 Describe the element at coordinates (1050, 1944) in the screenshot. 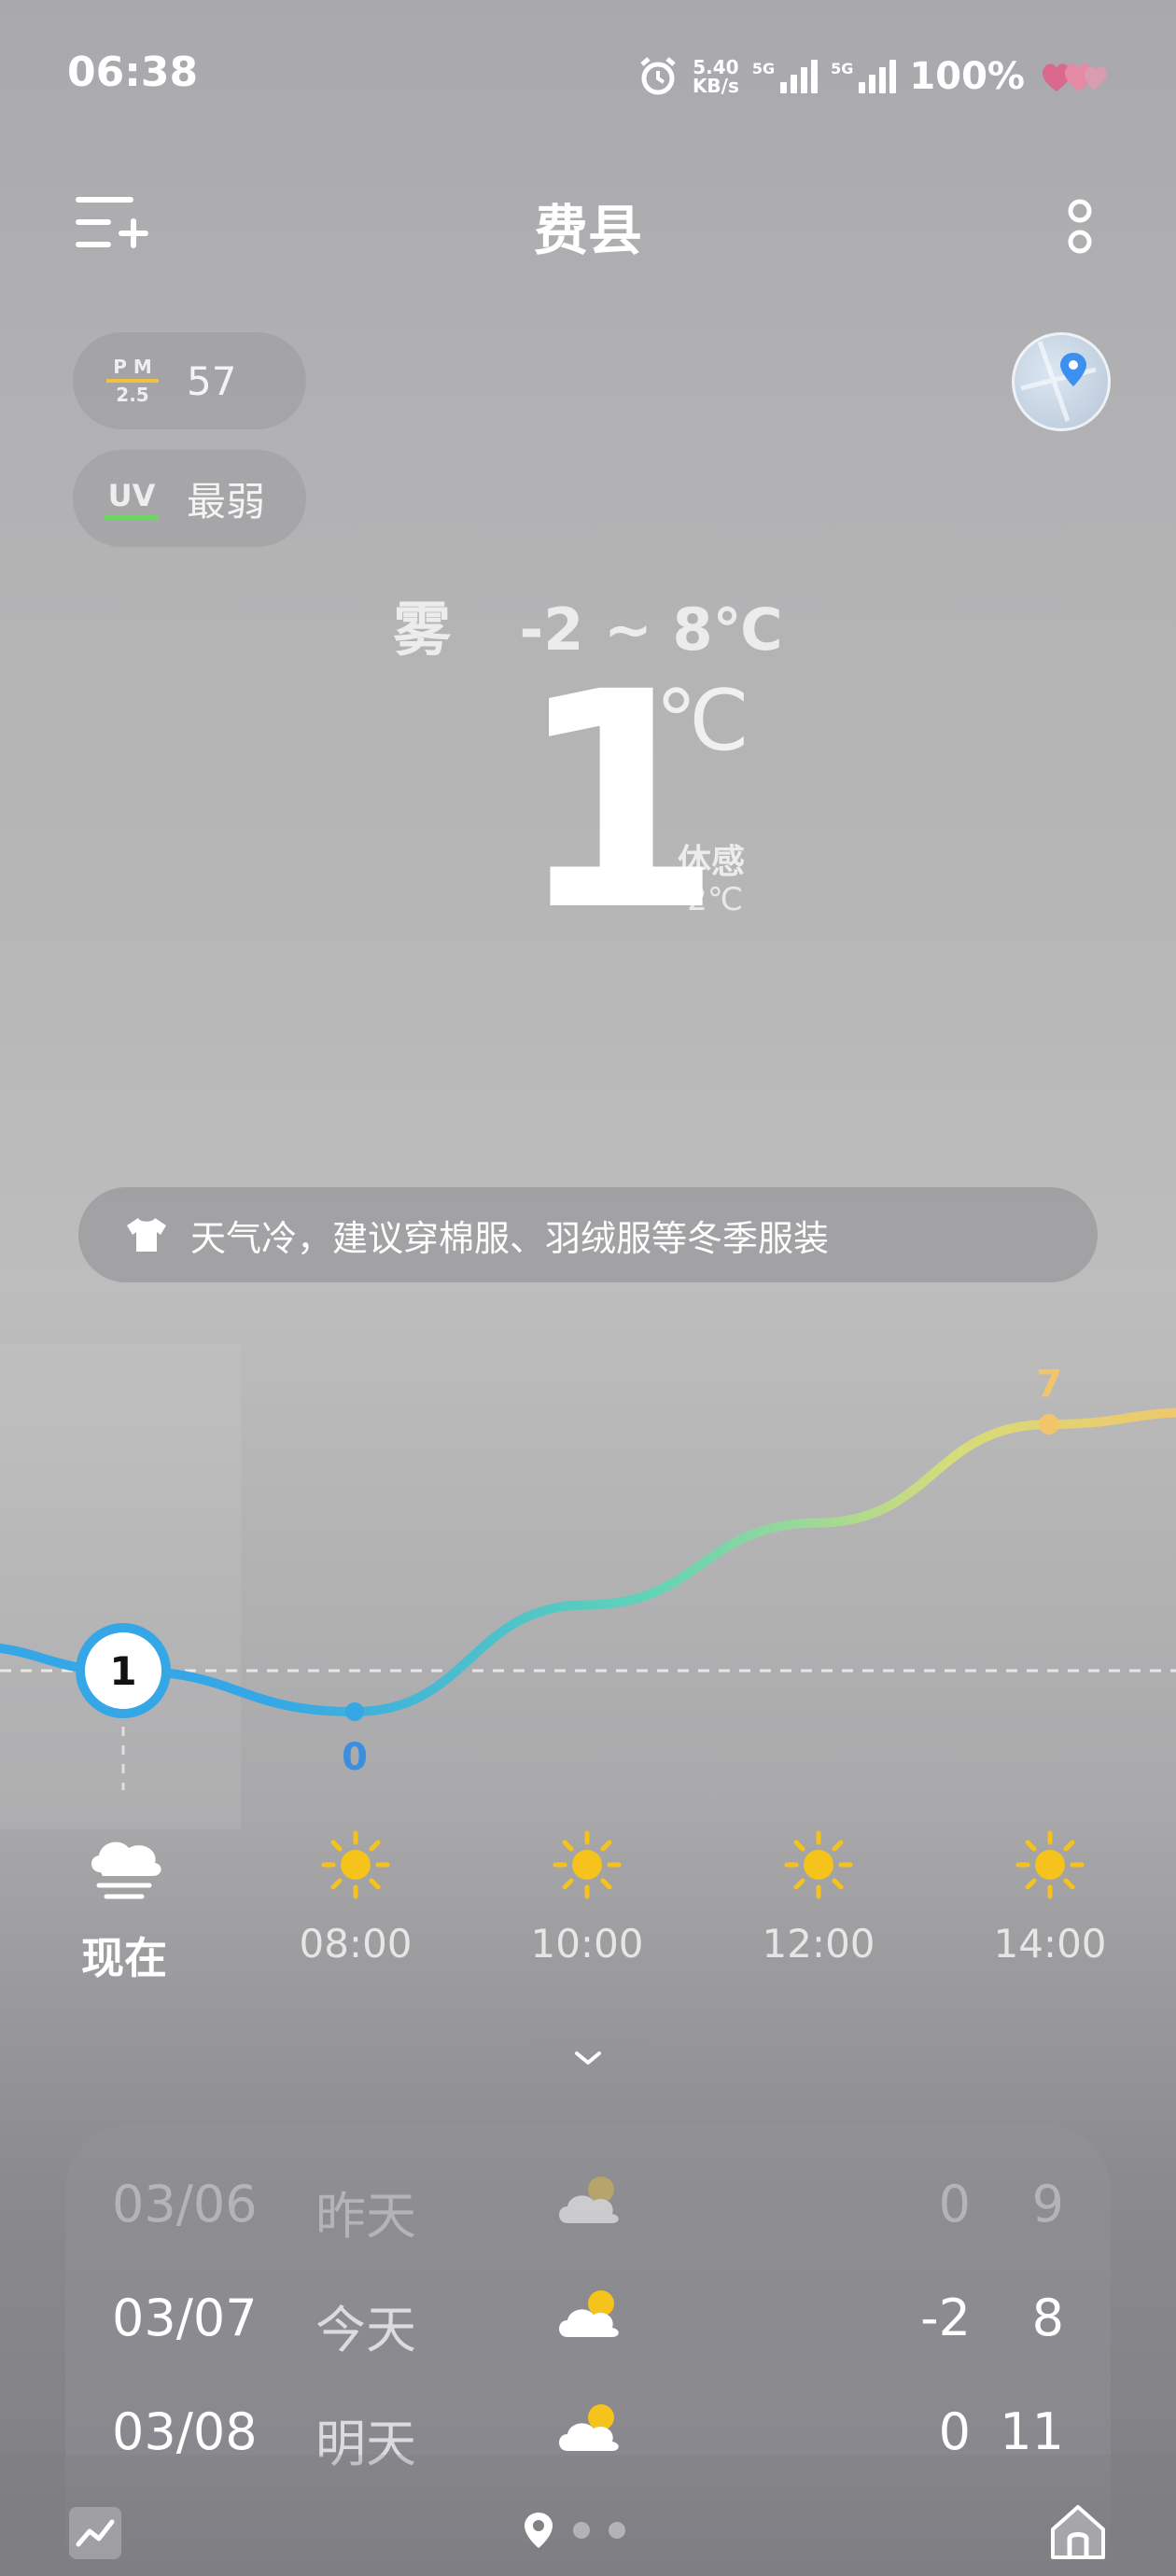

I see `hour-label: 14:00` at that location.